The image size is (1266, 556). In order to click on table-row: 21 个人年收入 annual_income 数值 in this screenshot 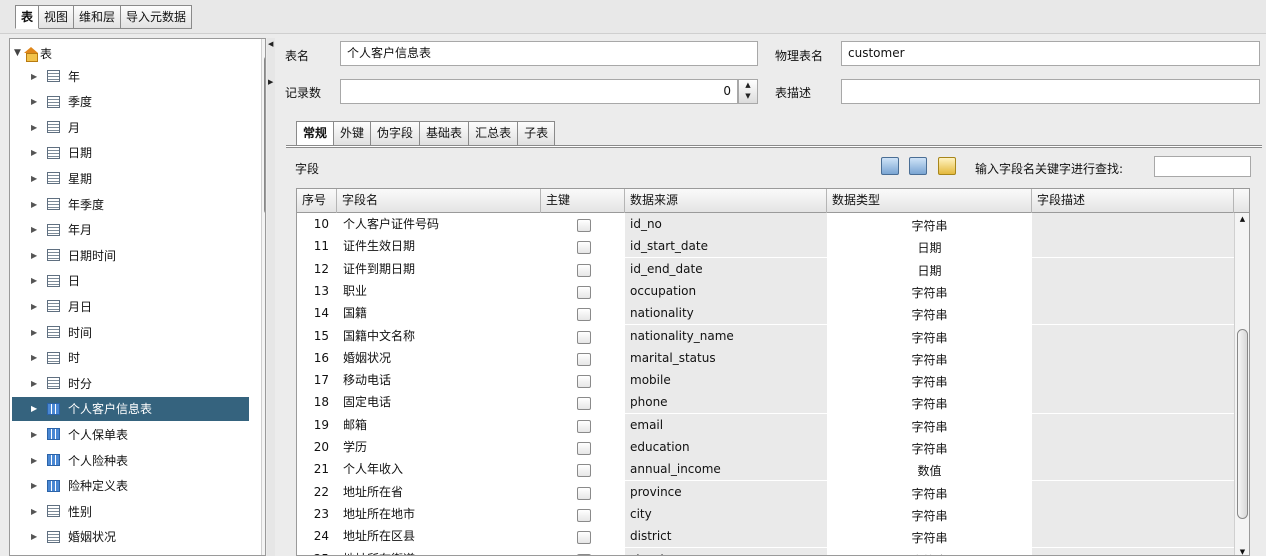, I will do `click(765, 469)`.